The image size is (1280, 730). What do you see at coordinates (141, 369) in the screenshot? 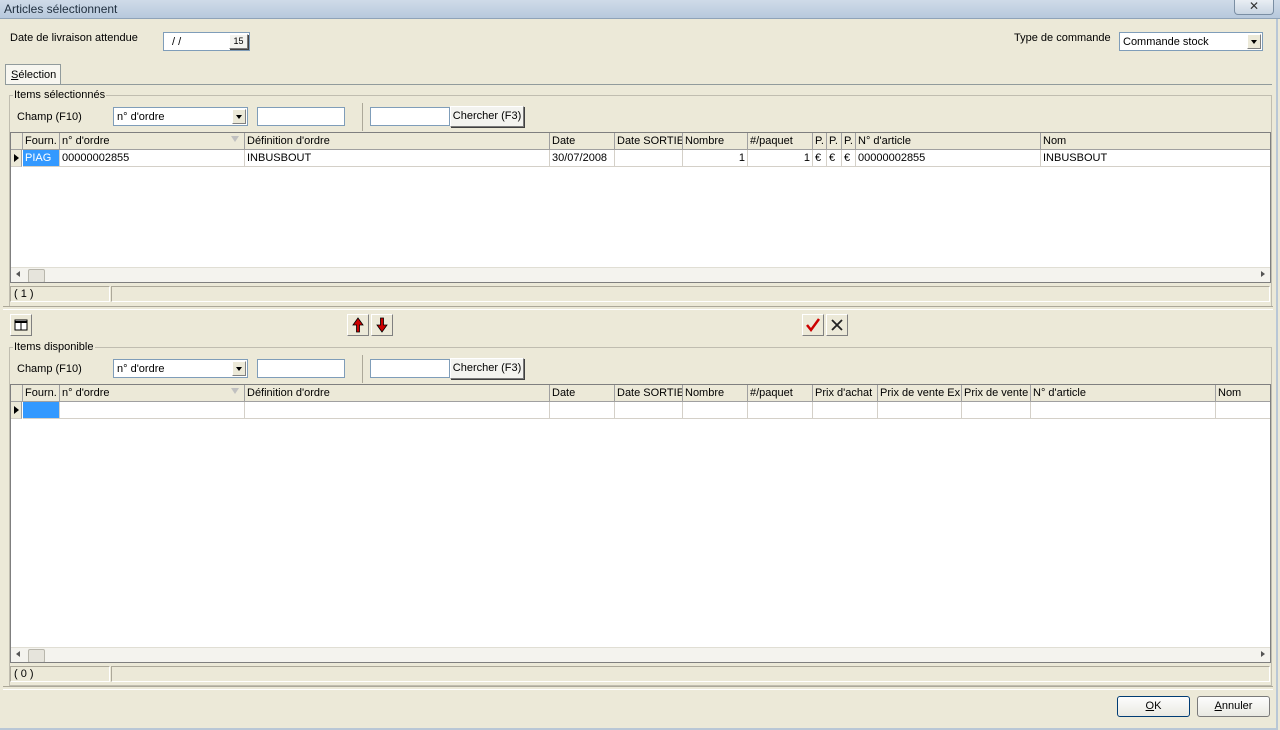
I see `available-field-value: n° d'ordre` at bounding box center [141, 369].